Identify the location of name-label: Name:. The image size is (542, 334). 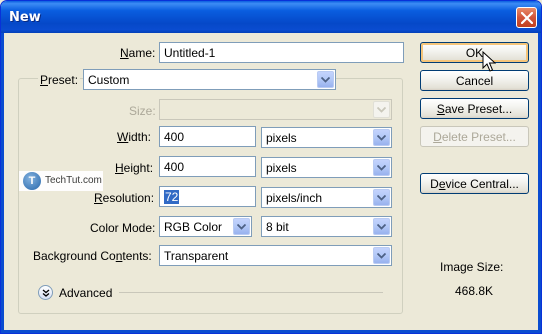
(138, 53).